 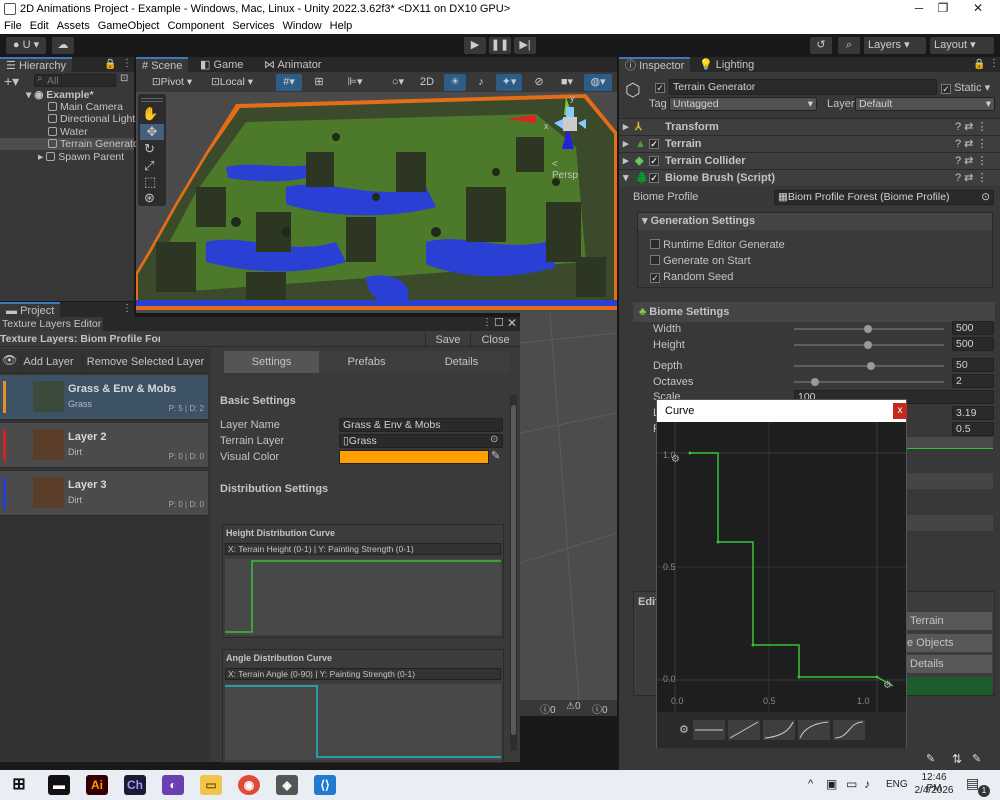 What do you see at coordinates (36, 65) in the screenshot?
I see `tab-hierarchy: ☰ Hierarchy` at bounding box center [36, 65].